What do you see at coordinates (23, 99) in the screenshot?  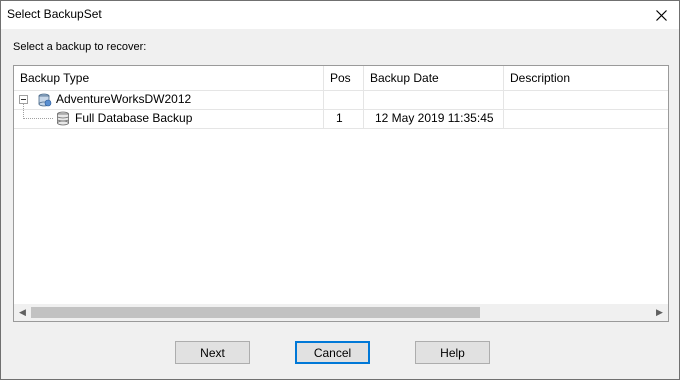 I see `collapse-toggle` at bounding box center [23, 99].